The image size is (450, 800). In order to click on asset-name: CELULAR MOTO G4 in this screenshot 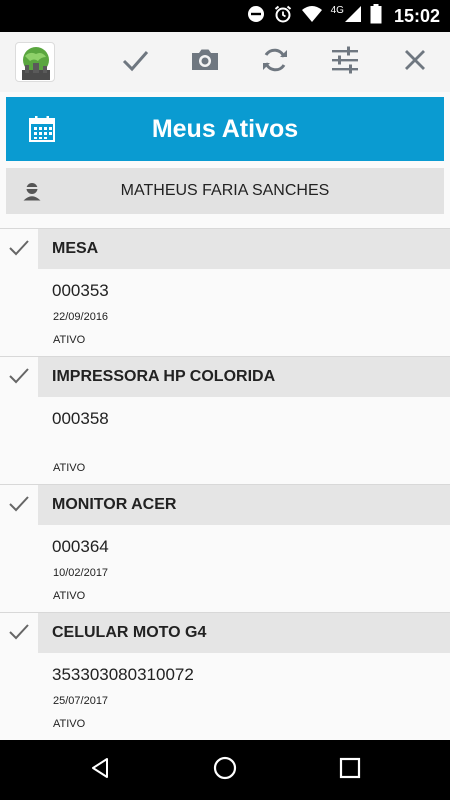, I will do `click(129, 632)`.